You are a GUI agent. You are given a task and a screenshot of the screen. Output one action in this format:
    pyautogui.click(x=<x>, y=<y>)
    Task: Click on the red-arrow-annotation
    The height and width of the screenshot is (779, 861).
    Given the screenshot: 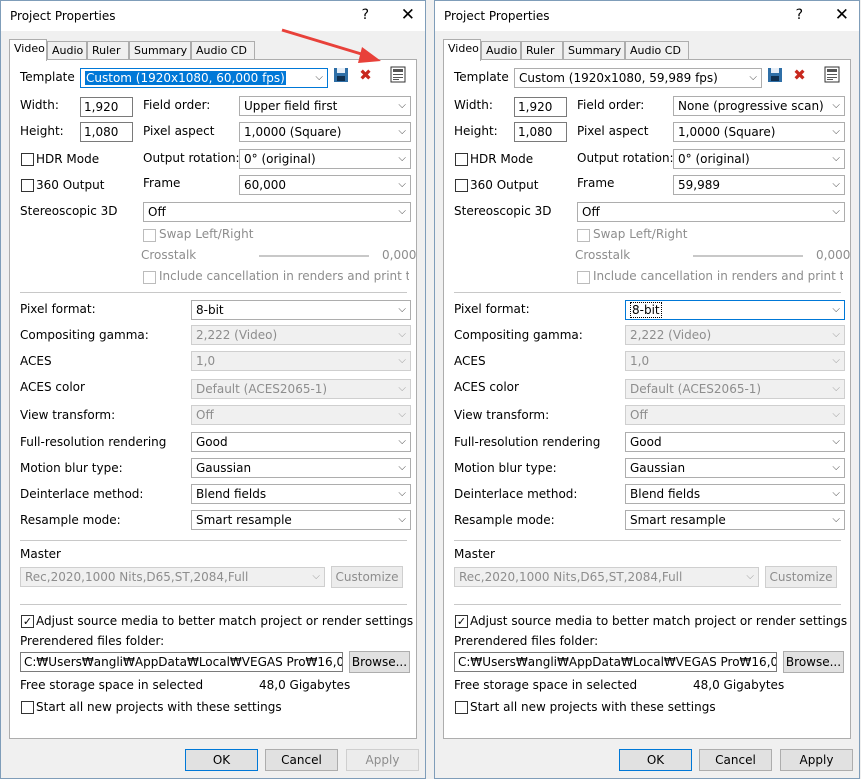 What is the action you would take?
    pyautogui.click(x=331, y=45)
    